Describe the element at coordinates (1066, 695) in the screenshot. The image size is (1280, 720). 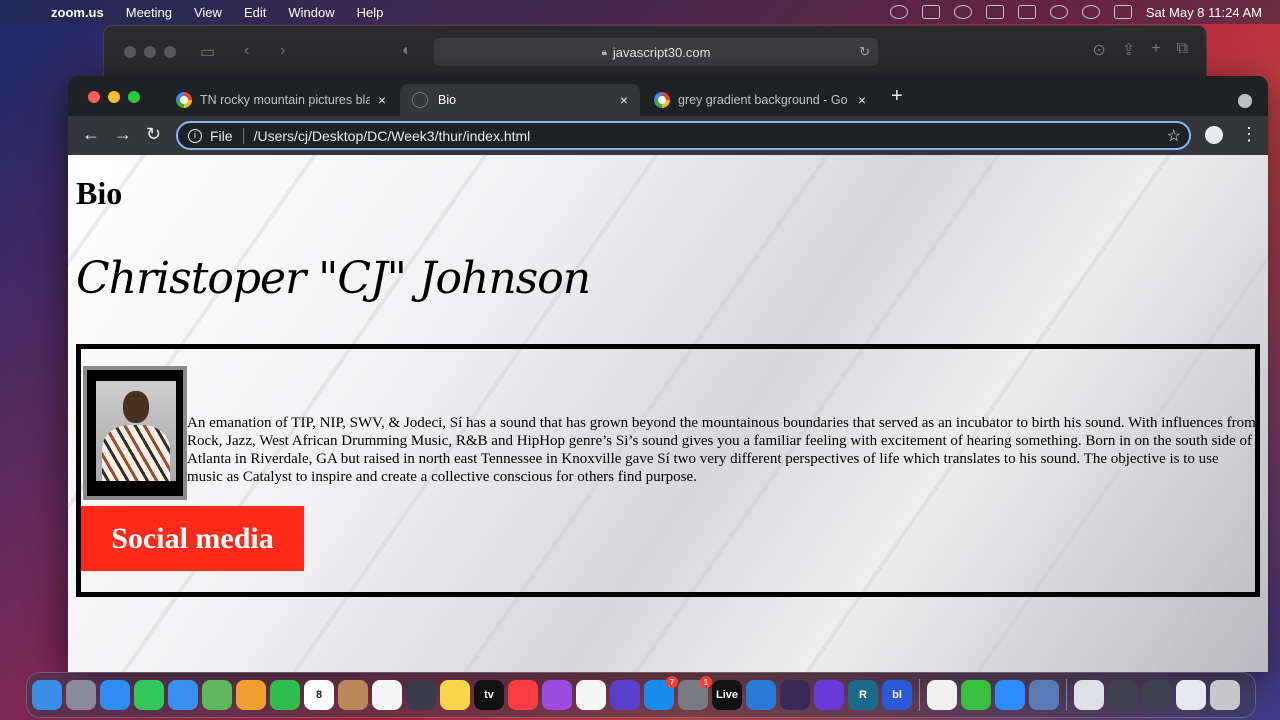
I see `dock-separator` at that location.